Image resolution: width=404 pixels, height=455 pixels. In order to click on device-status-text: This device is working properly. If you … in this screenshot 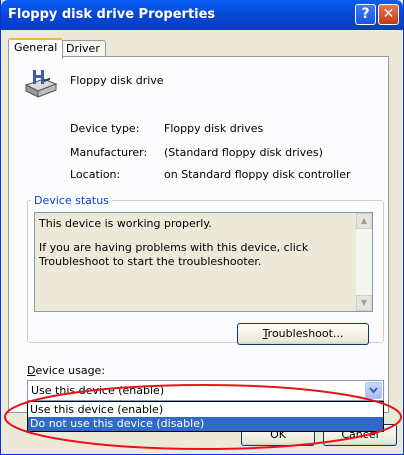, I will do `click(193, 248)`.